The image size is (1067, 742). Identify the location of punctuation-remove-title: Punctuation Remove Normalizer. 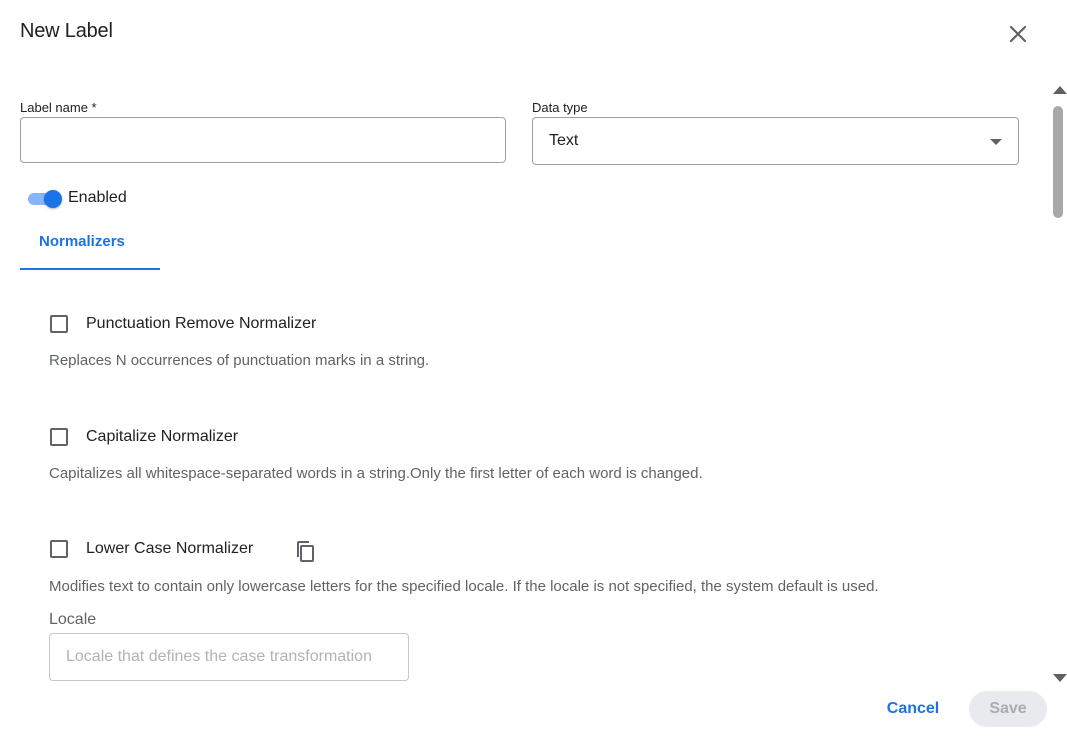
(201, 323).